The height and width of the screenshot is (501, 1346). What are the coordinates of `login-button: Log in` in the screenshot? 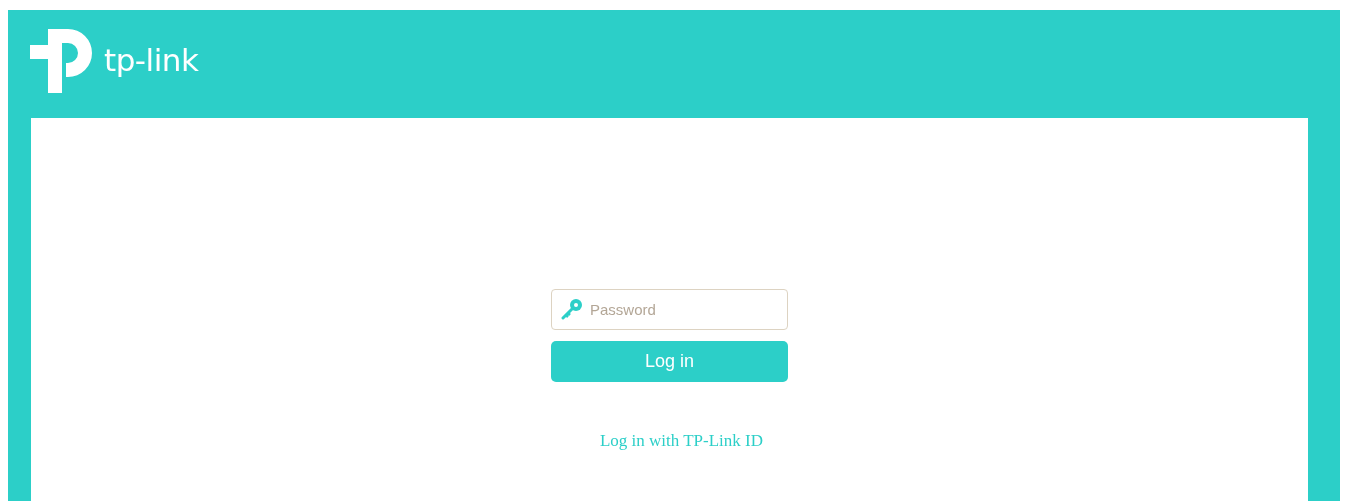 It's located at (669, 361).